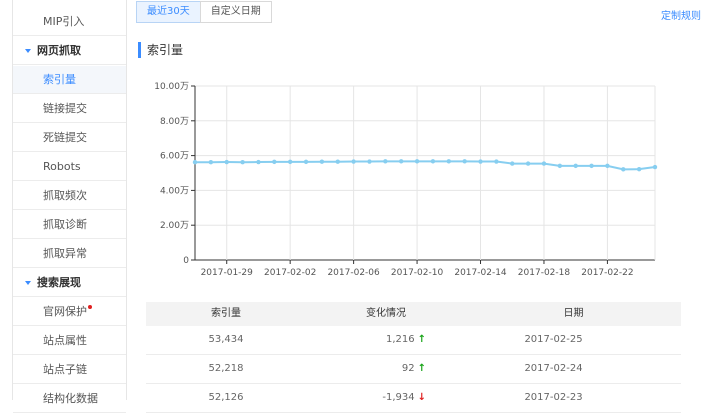 The height and width of the screenshot is (413, 711). I want to click on sidebar-item-label: 链接提交, so click(65, 108).